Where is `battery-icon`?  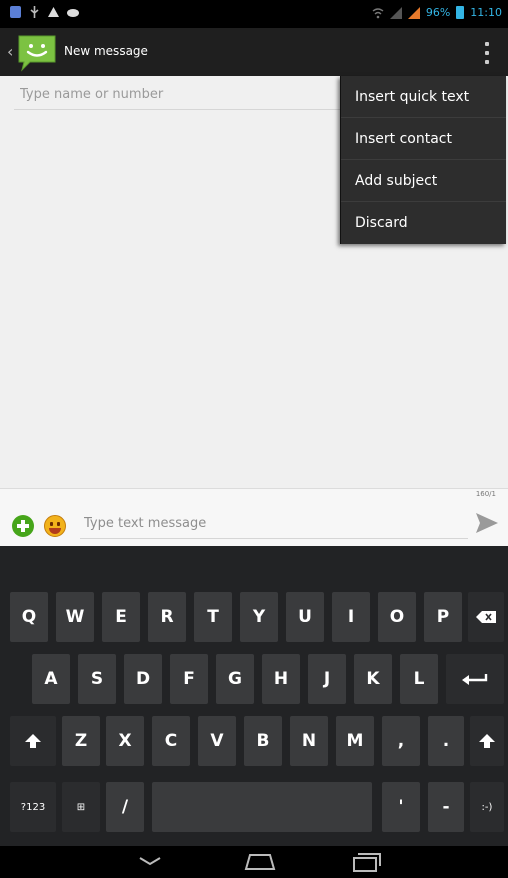 battery-icon is located at coordinates (460, 12).